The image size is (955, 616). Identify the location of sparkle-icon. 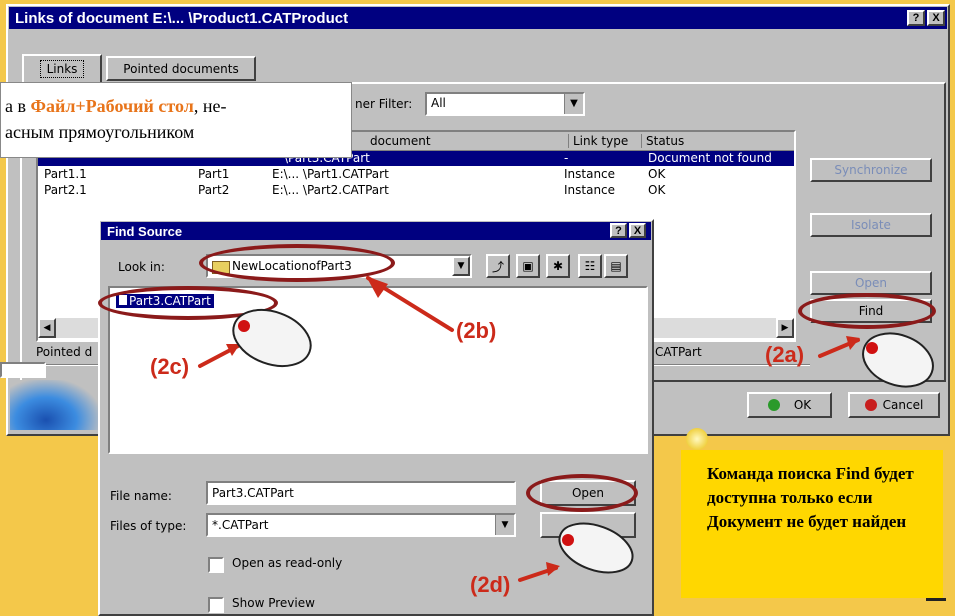
(697, 439).